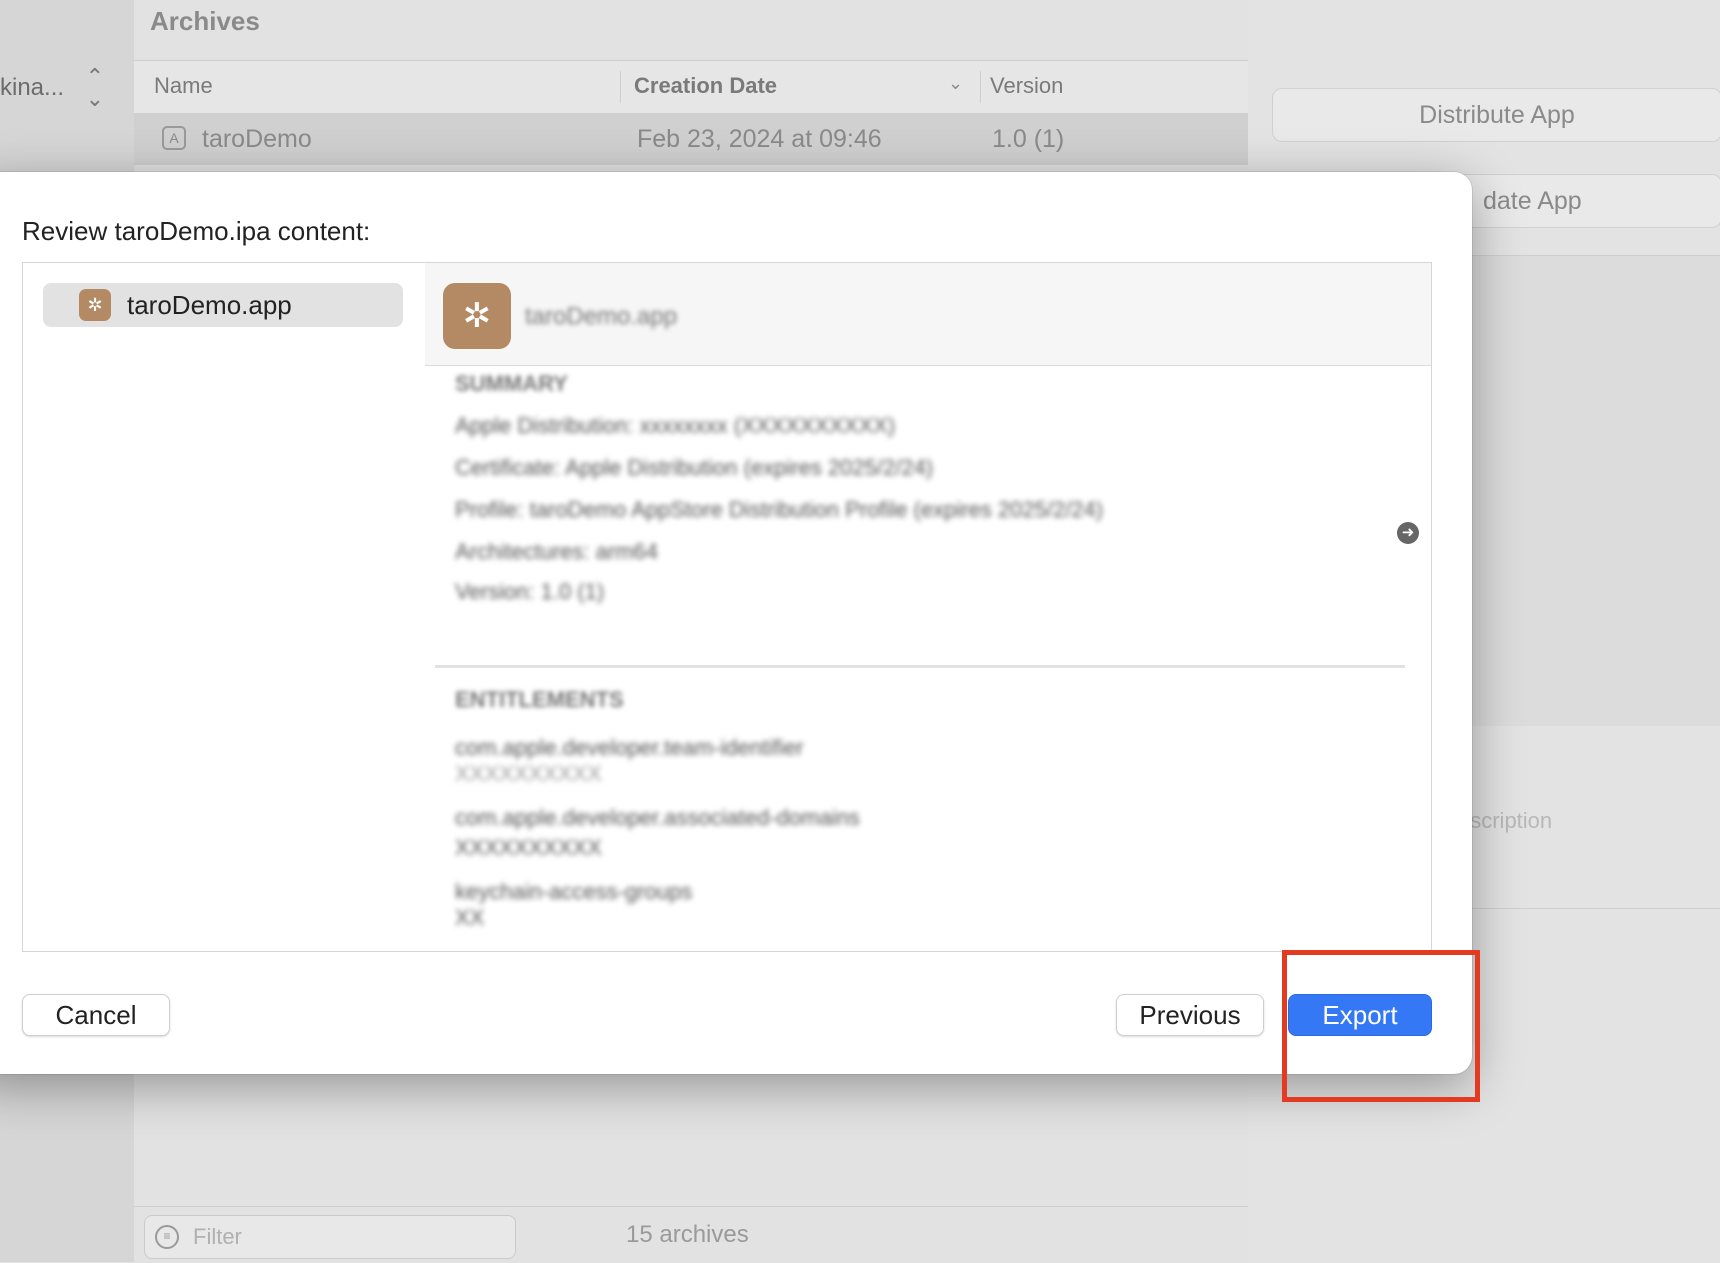 The image size is (1720, 1263). Describe the element at coordinates (539, 699) in the screenshot. I see `entitlements-title: ENTITLEMENTS` at that location.